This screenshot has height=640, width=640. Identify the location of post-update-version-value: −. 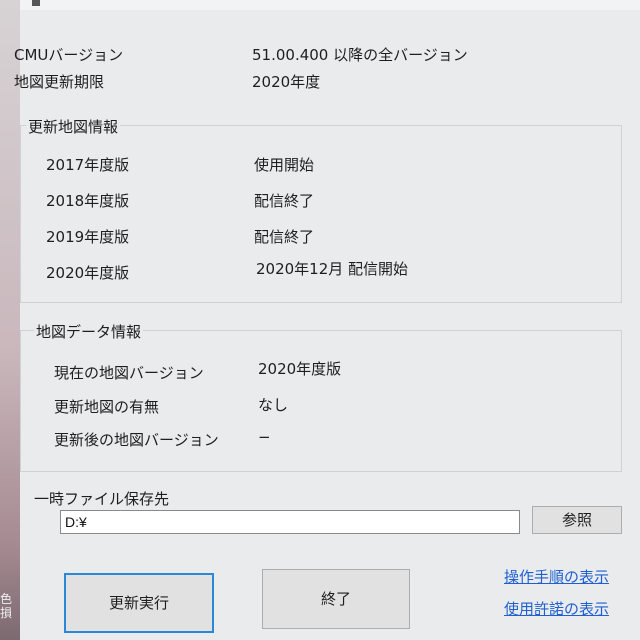
(264, 437).